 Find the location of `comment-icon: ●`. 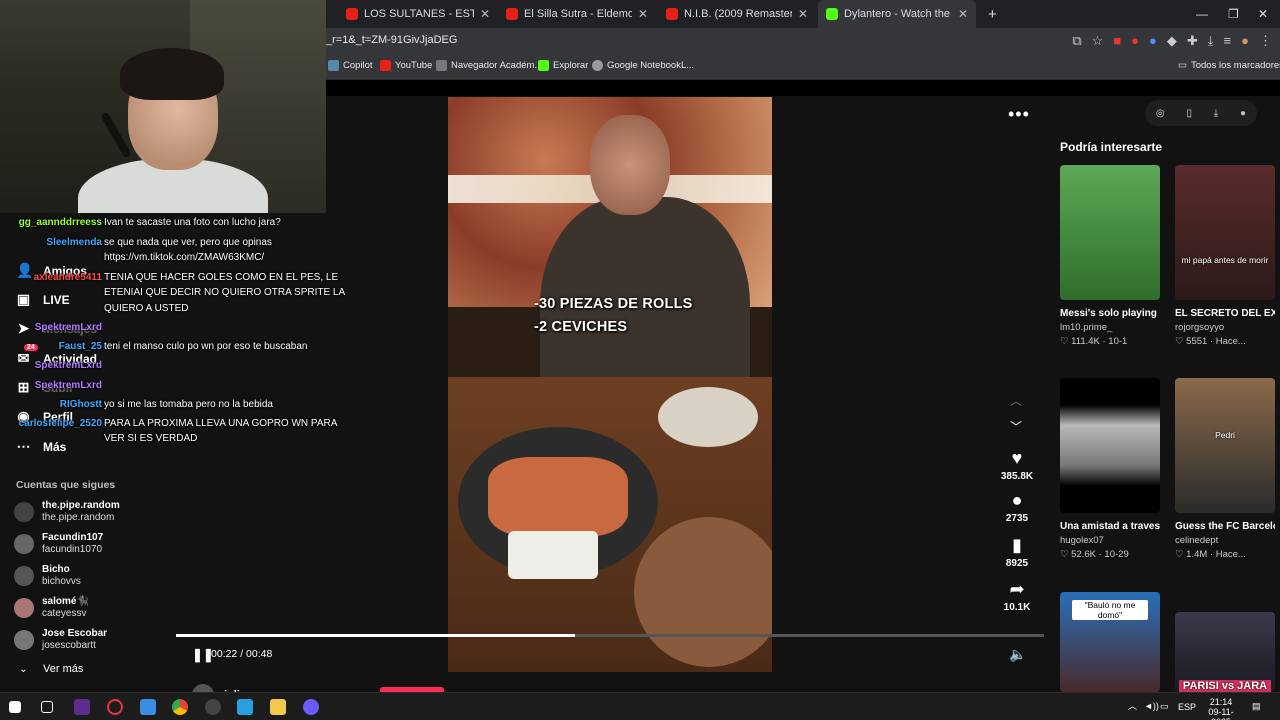

comment-icon: ● is located at coordinates (1017, 500).